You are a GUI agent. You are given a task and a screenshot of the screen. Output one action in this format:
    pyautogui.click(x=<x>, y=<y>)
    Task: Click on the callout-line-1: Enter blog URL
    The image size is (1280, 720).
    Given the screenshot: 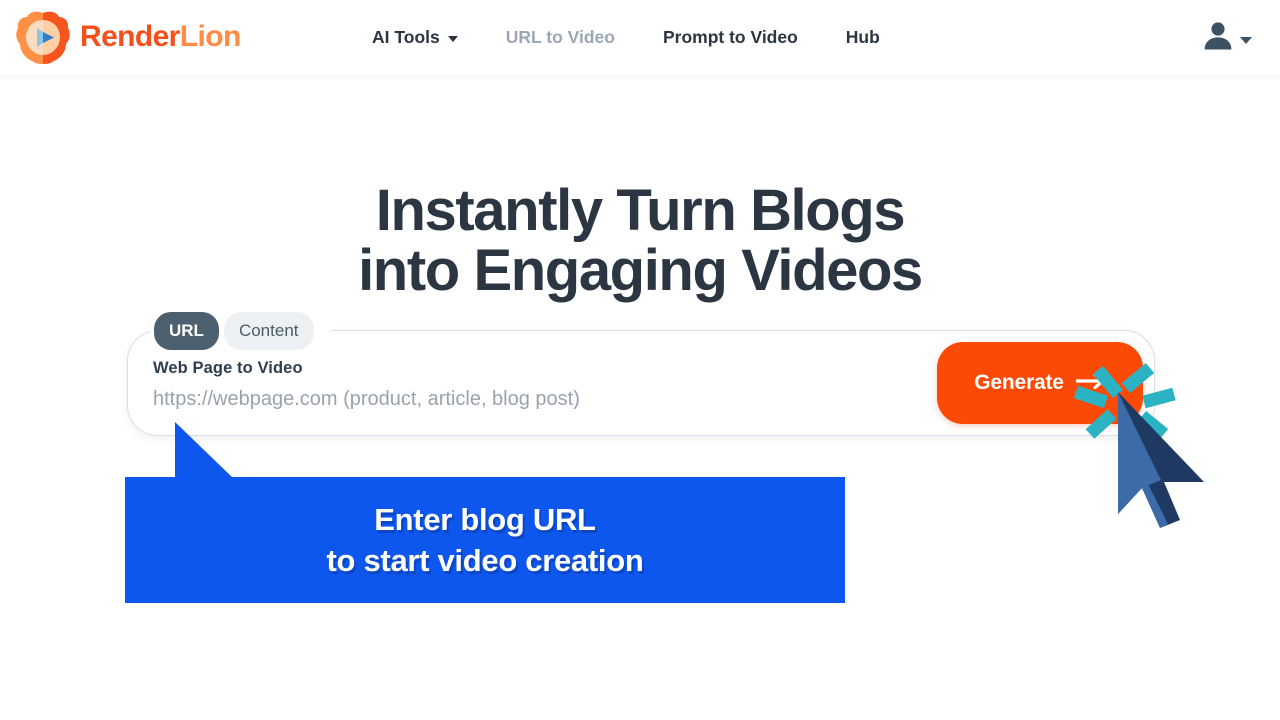 What is the action you would take?
    pyautogui.click(x=485, y=519)
    